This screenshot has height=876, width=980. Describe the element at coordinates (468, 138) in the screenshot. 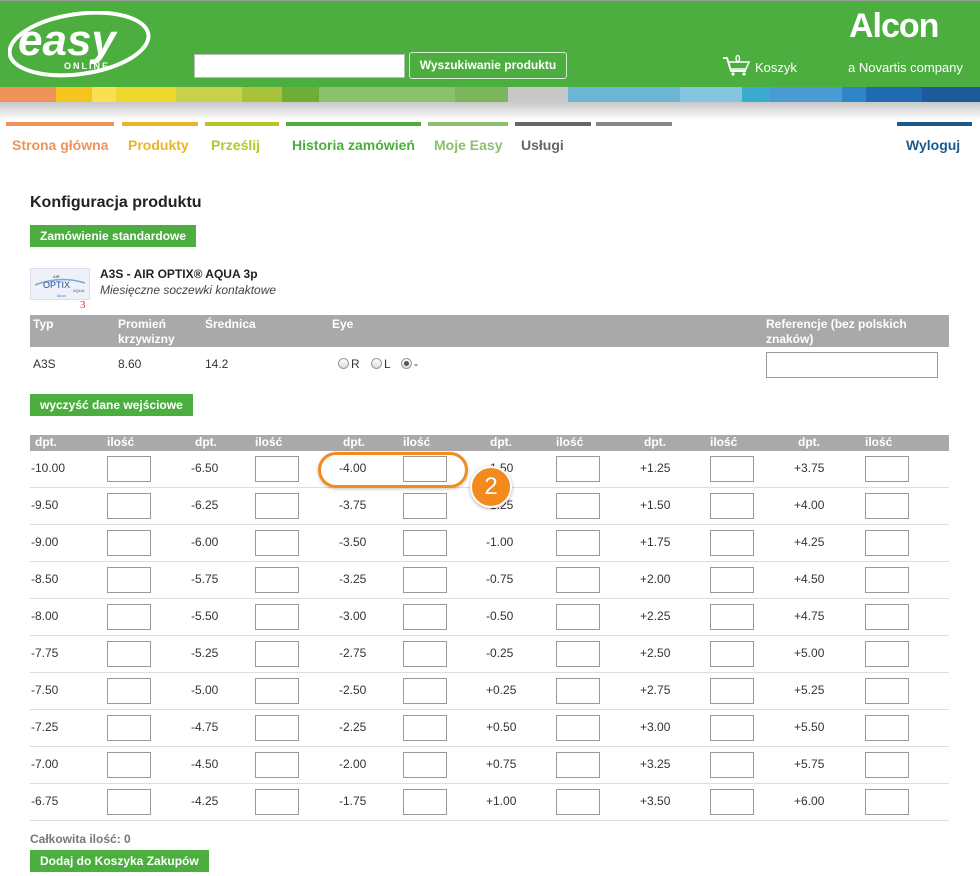

I see `nav-my-easy: Moje Easy` at that location.